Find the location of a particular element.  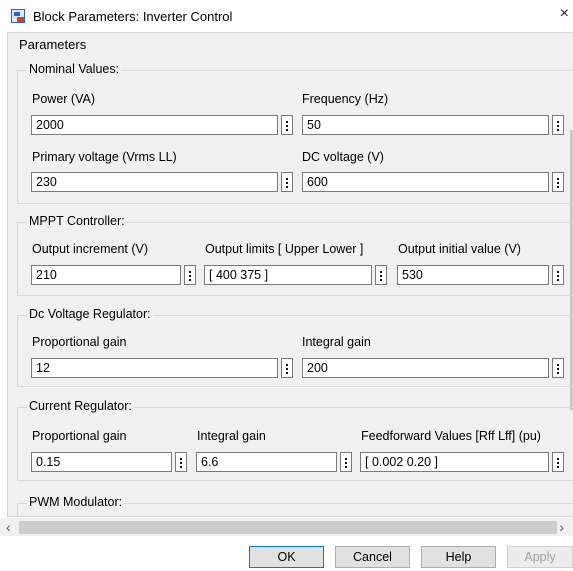

dc-proportional-gain-label: Proportional gain is located at coordinates (79, 342).